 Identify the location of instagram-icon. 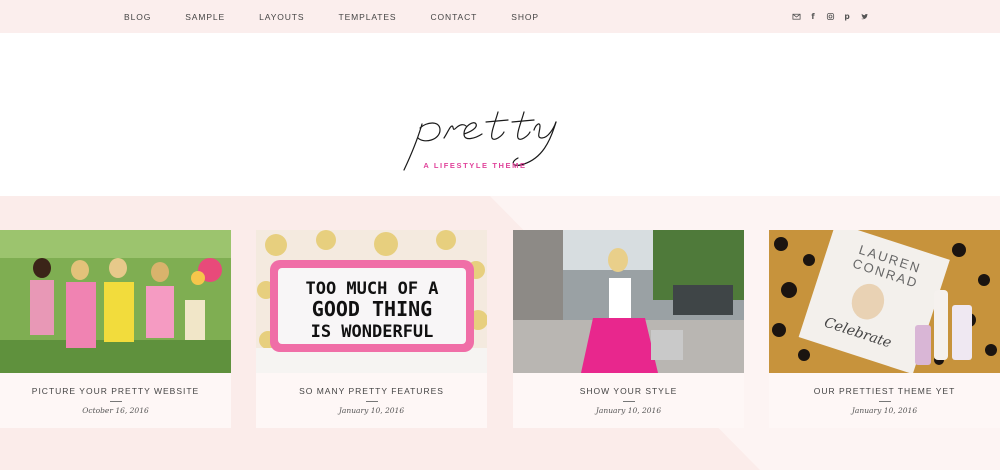
(830, 17).